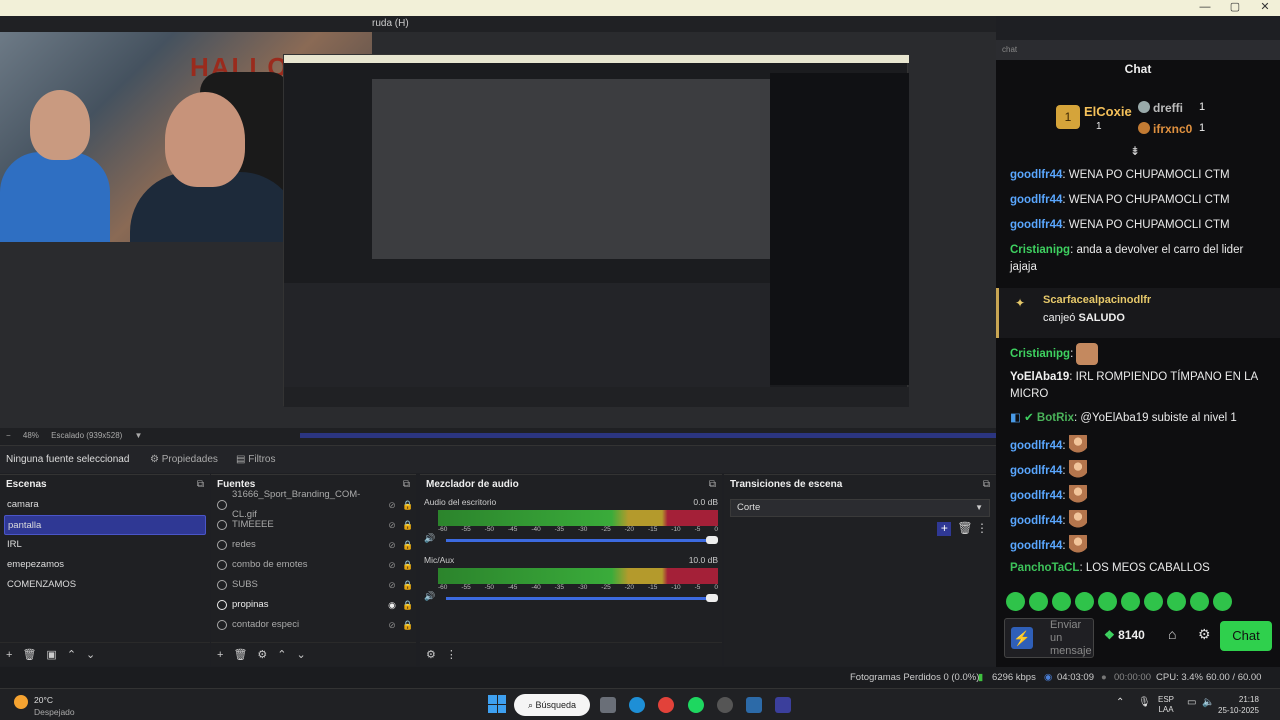 The width and height of the screenshot is (1280, 720). I want to click on rank-1-name: ElCoxie, so click(1108, 111).